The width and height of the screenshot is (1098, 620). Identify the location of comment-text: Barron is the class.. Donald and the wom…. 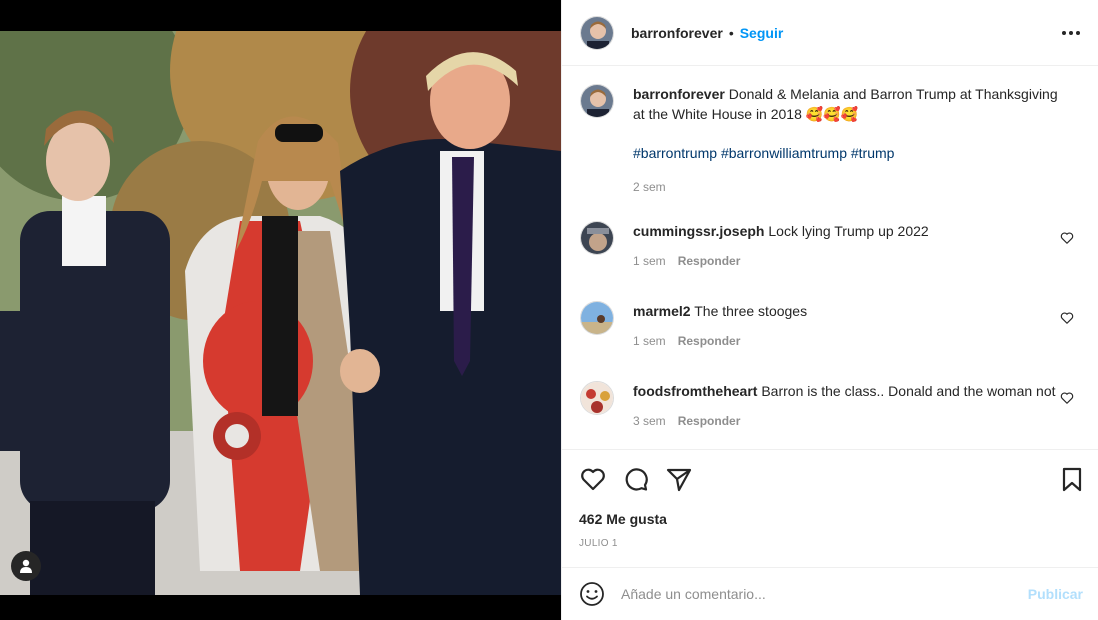
(908, 391).